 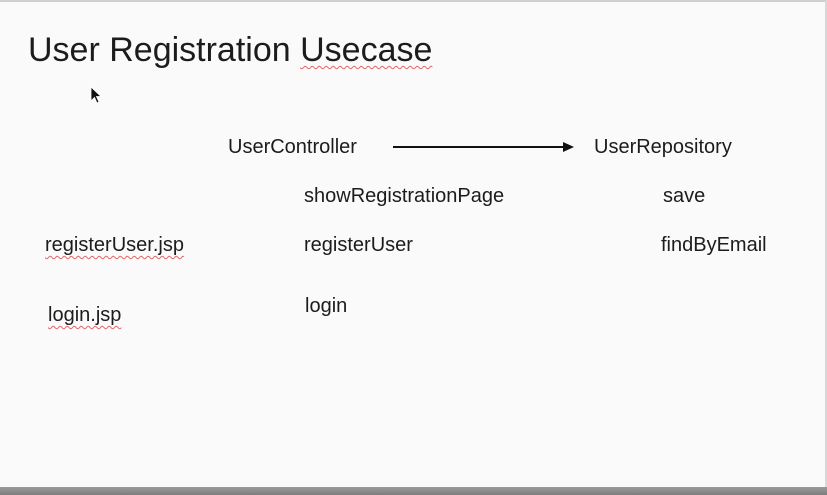 What do you see at coordinates (326, 306) in the screenshot?
I see `controller-method-login: login` at bounding box center [326, 306].